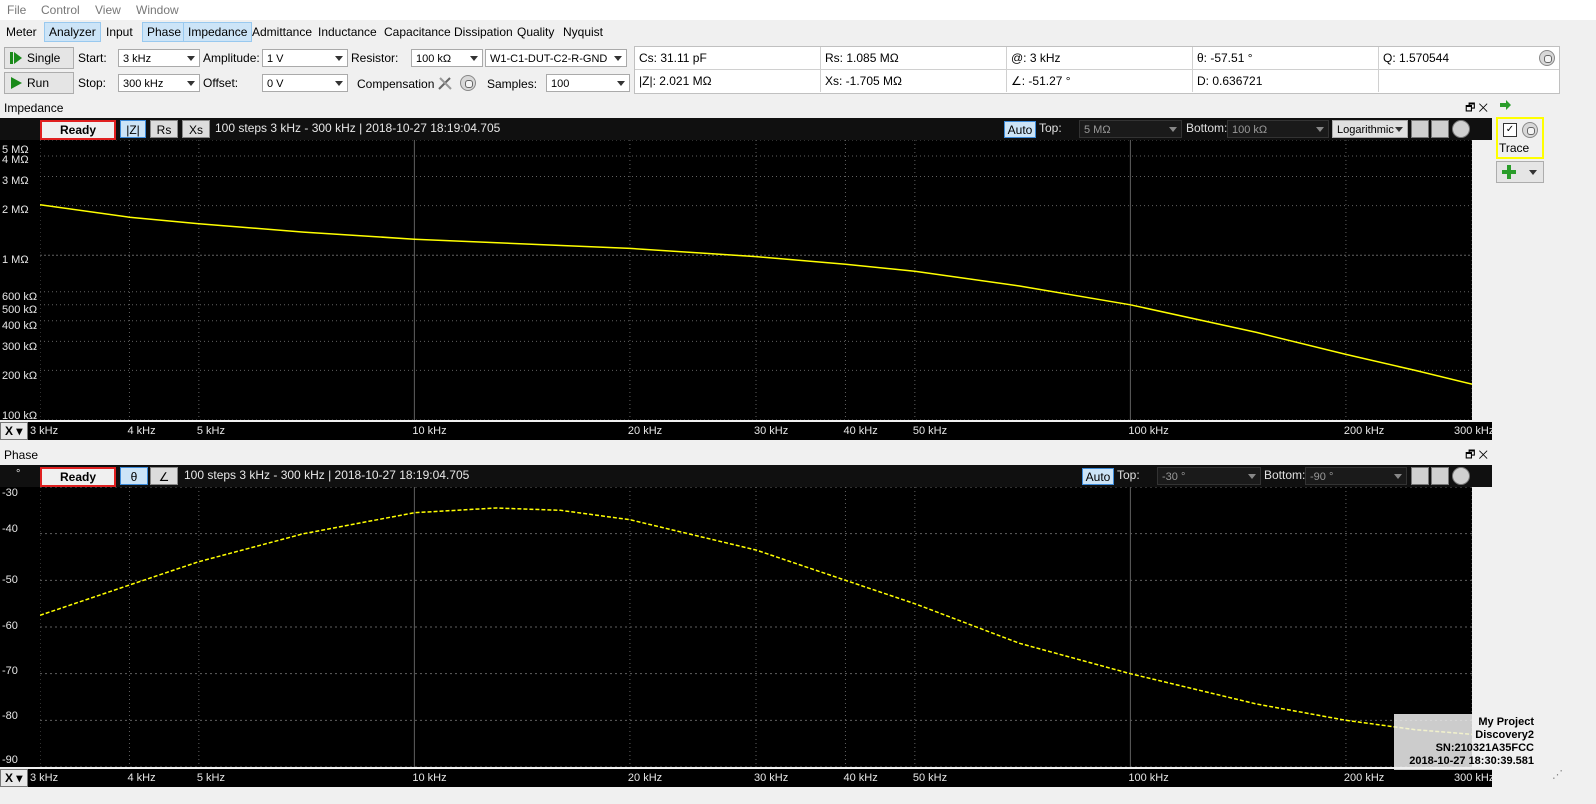  Describe the element at coordinates (159, 58) in the screenshot. I see `start-combo: 3 kHz` at that location.